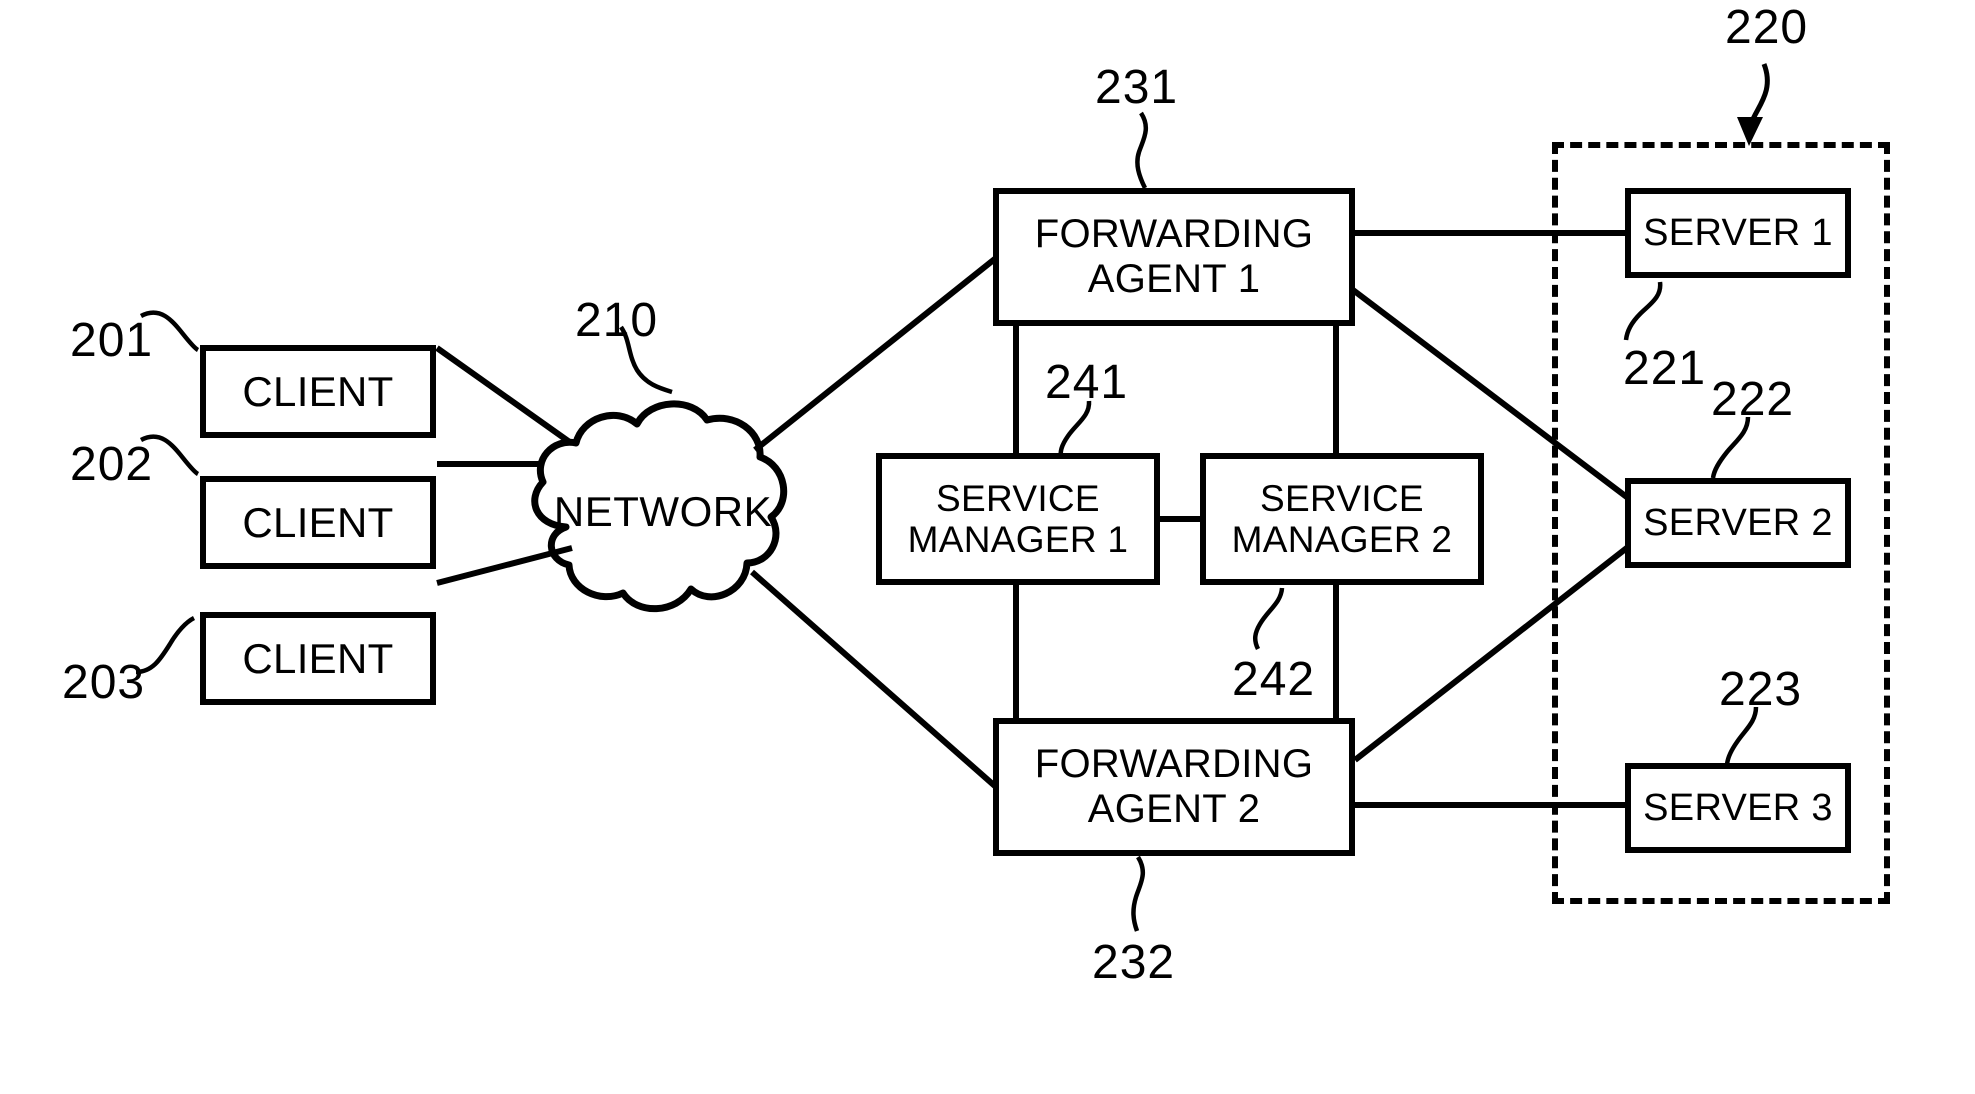  I want to click on service-manager-1-label: SERVICE MANAGER 1, so click(1018, 518).